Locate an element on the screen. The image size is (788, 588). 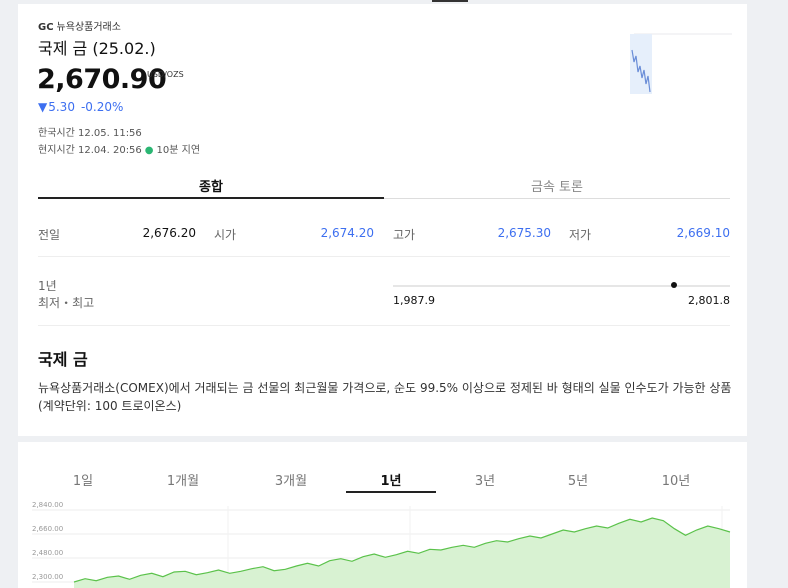
y-tick-label: 2,300.00 is located at coordinates (47, 577).